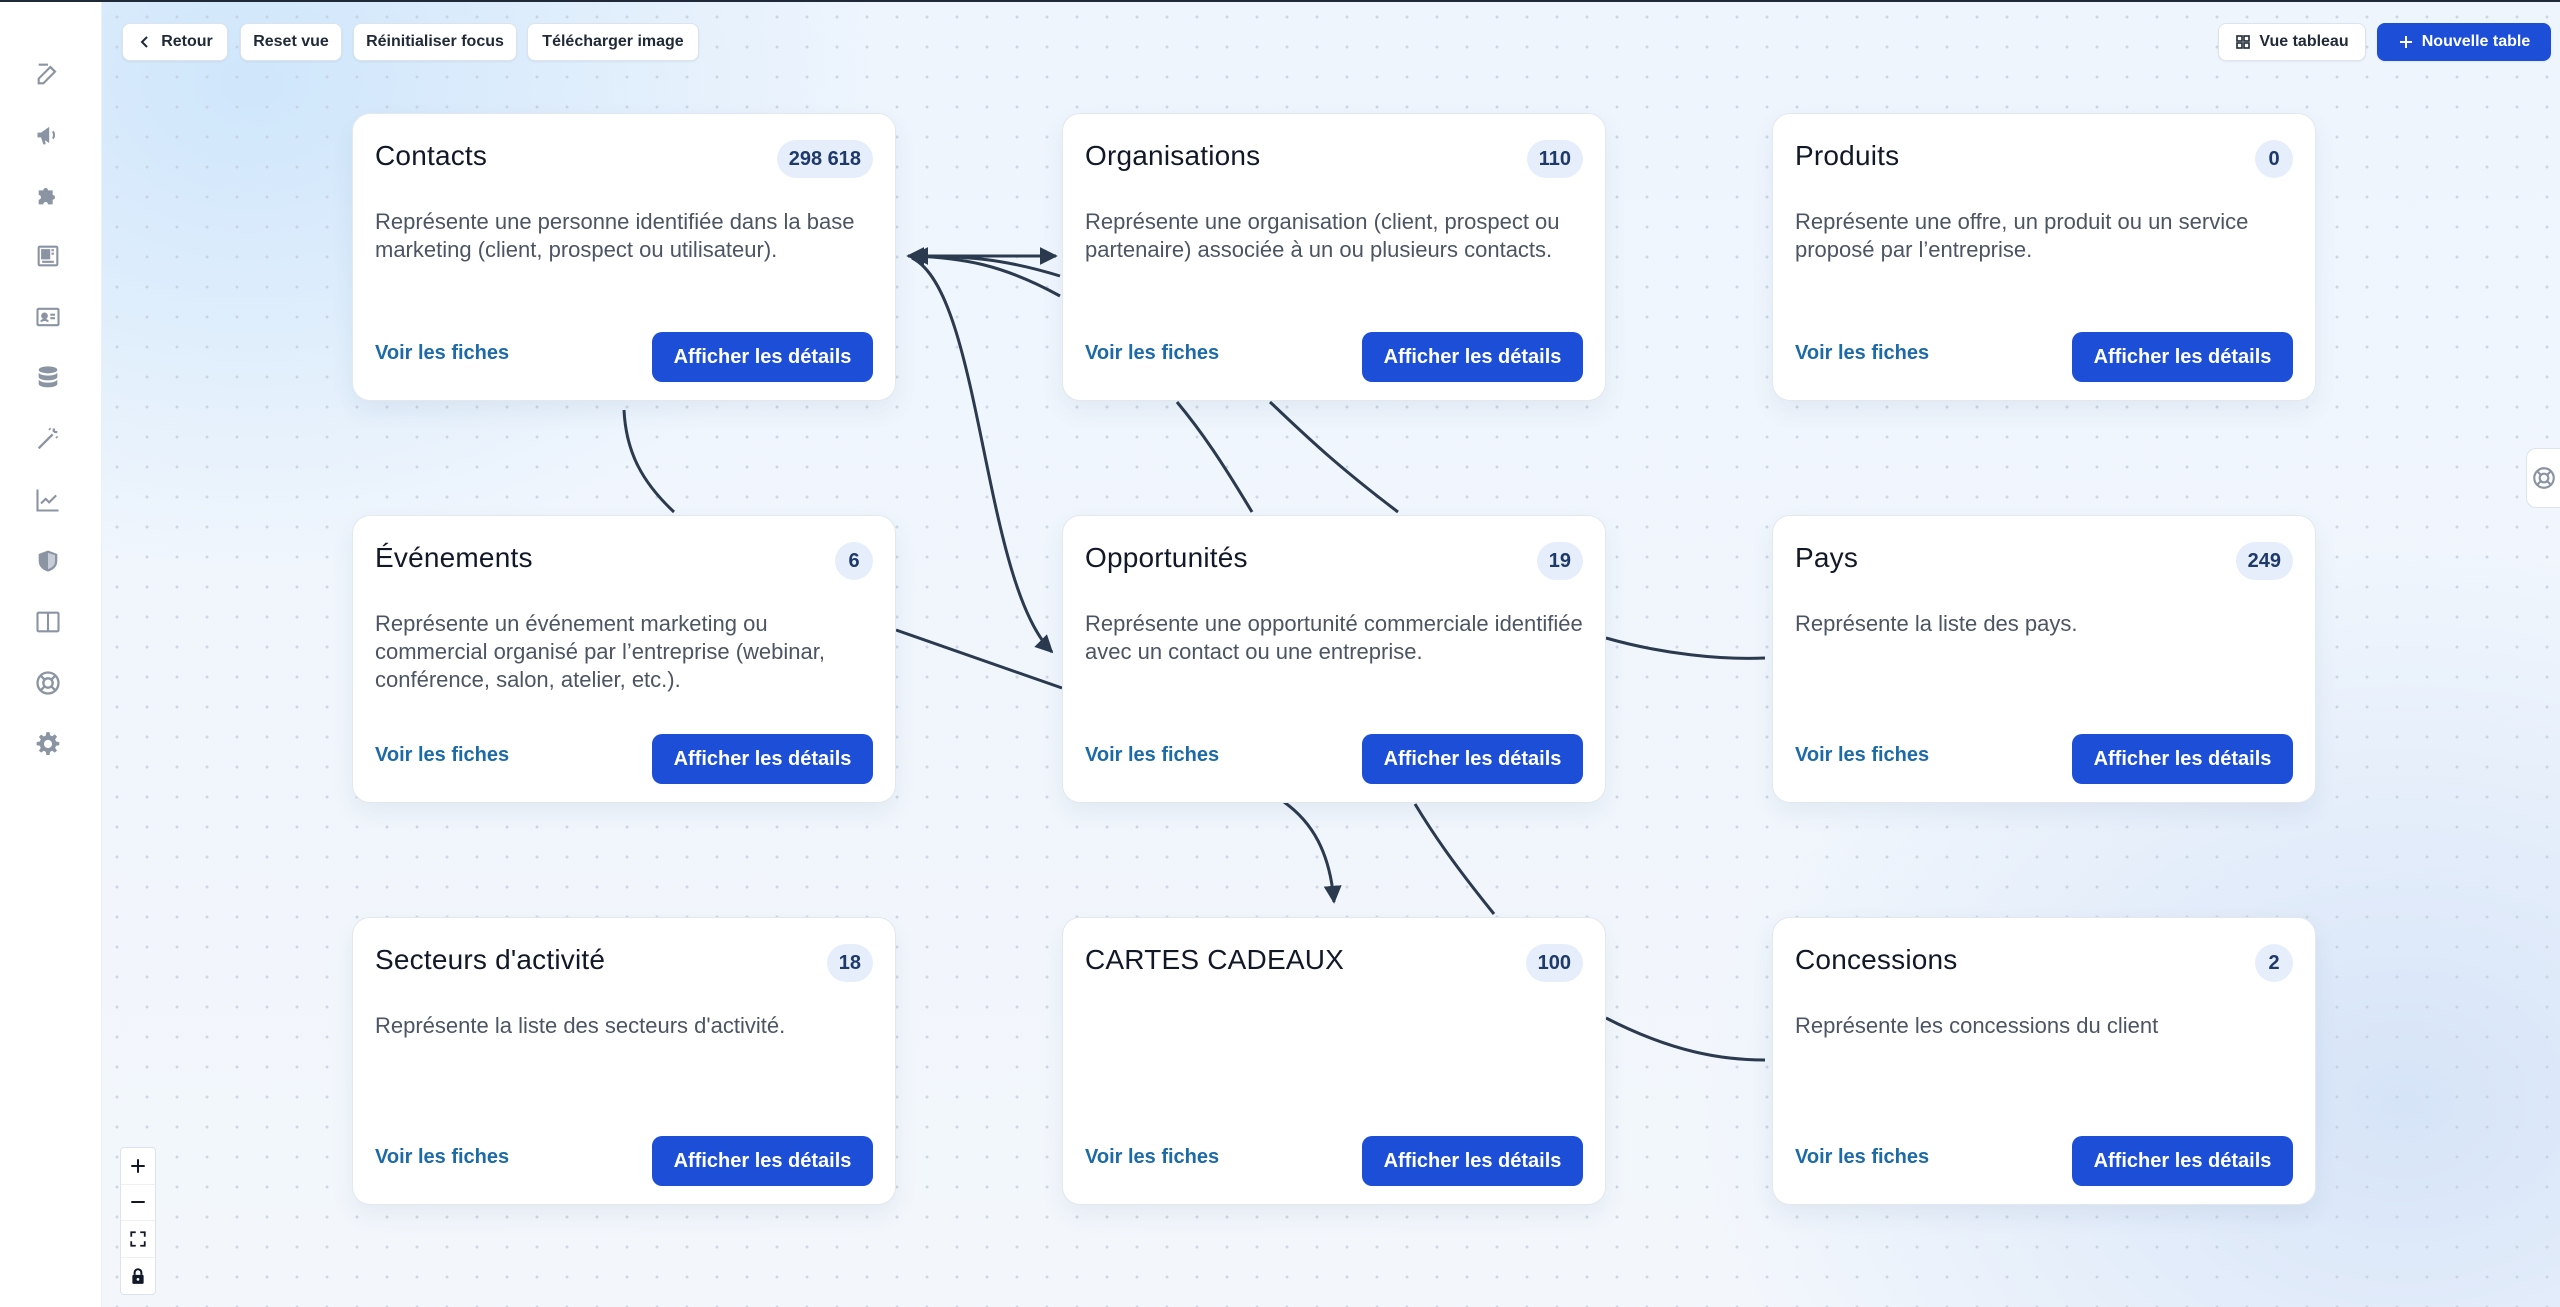 The width and height of the screenshot is (2560, 1307). What do you see at coordinates (1685, 648) in the screenshot?
I see `edge-opportunites-pays` at bounding box center [1685, 648].